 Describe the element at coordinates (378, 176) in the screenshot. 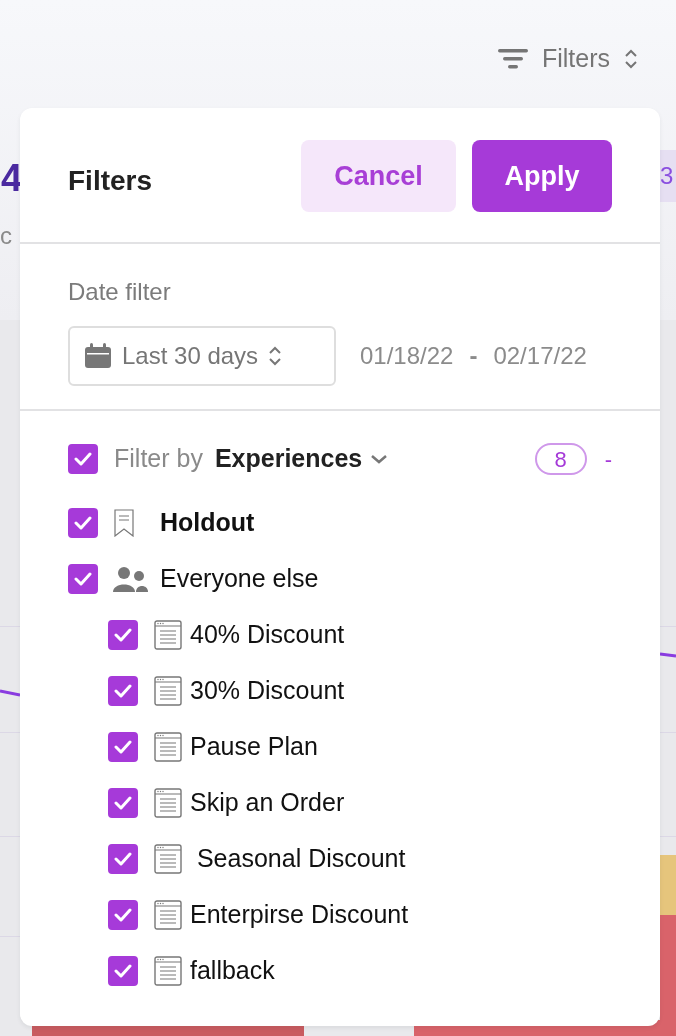

I see `cancel-button: Cancel` at that location.